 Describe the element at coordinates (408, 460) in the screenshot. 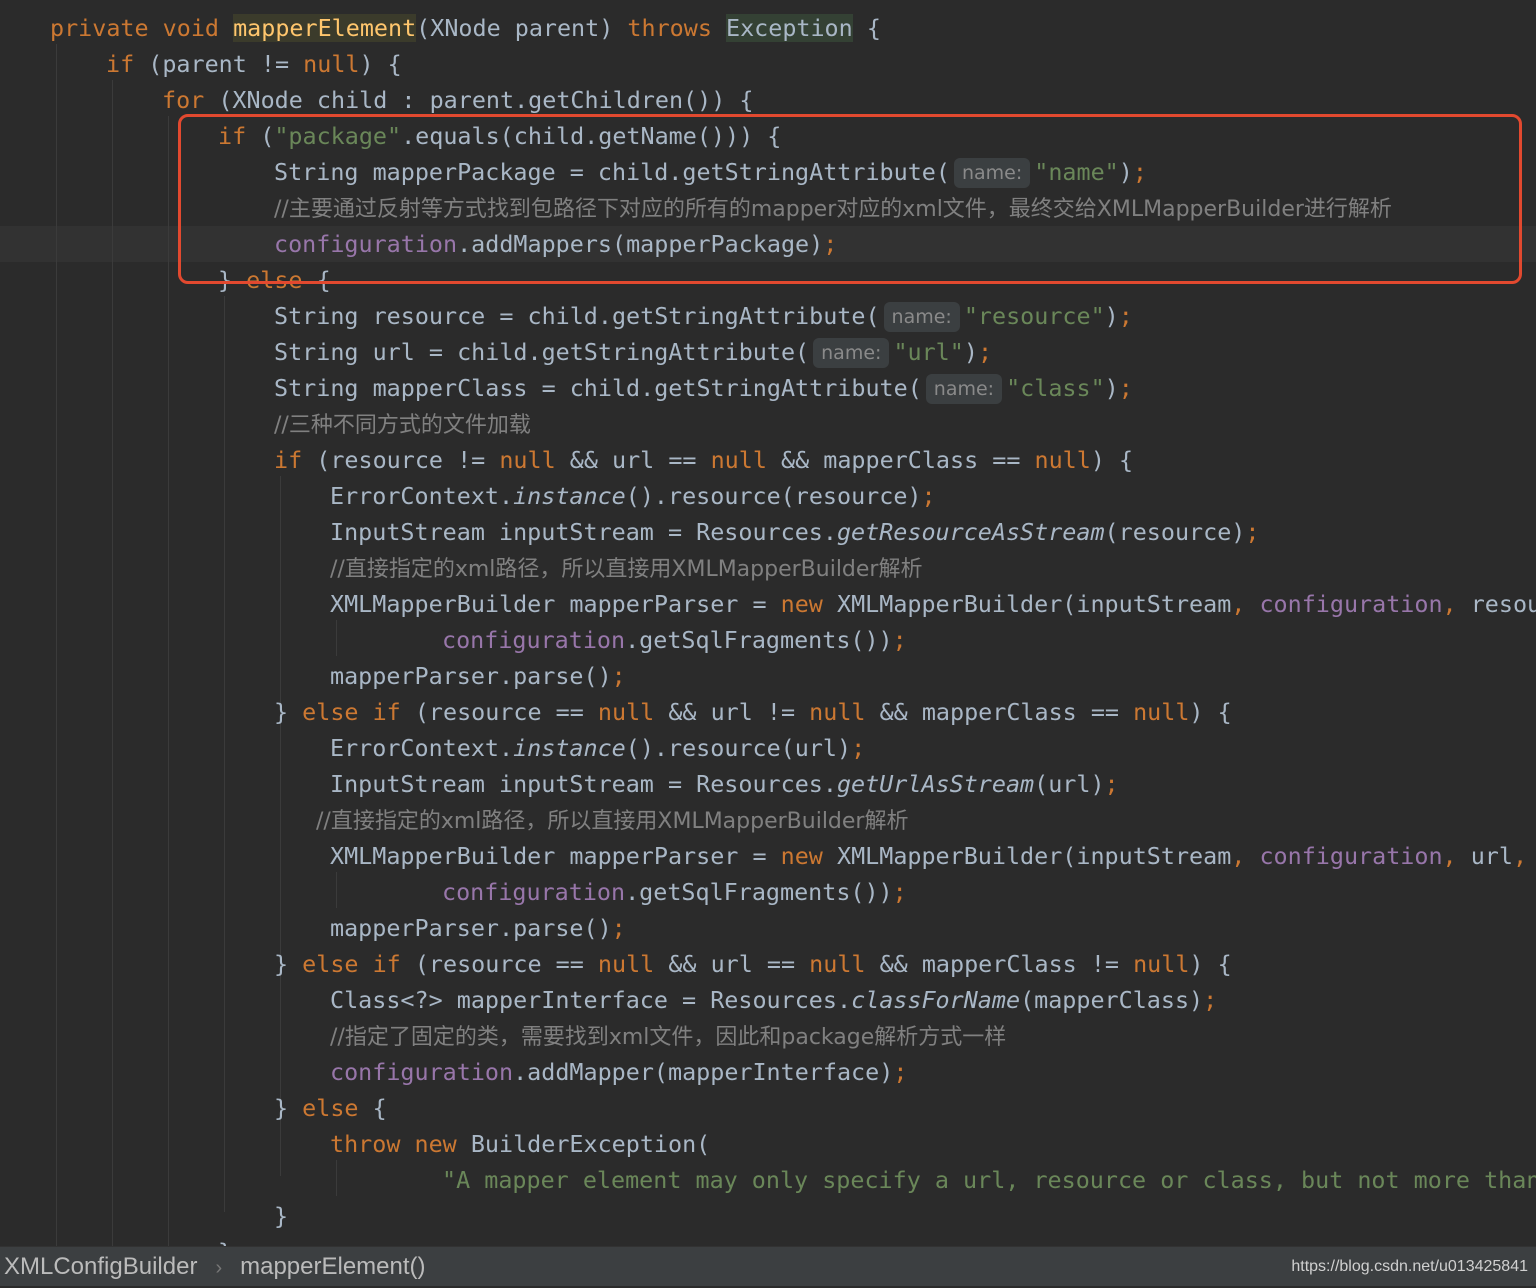

I see `code-token: (resource !=` at that location.